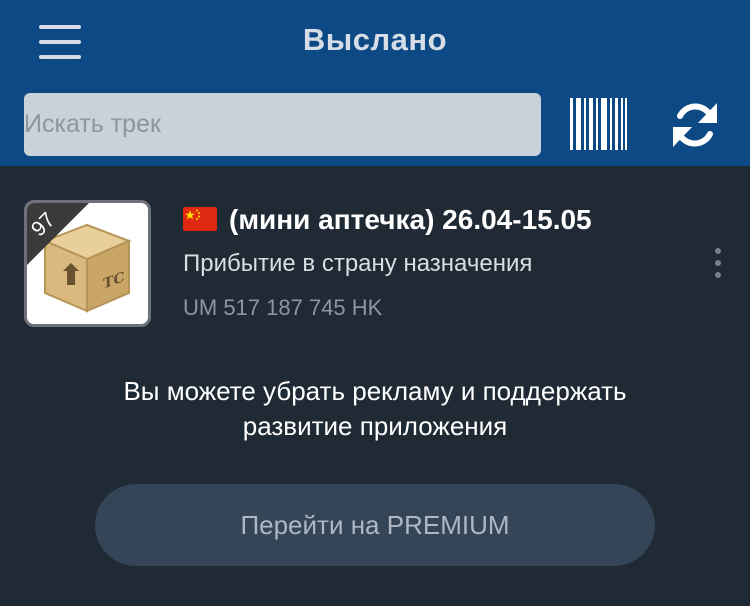 The image size is (750, 606). Describe the element at coordinates (200, 219) in the screenshot. I see `china-flag-icon` at that location.